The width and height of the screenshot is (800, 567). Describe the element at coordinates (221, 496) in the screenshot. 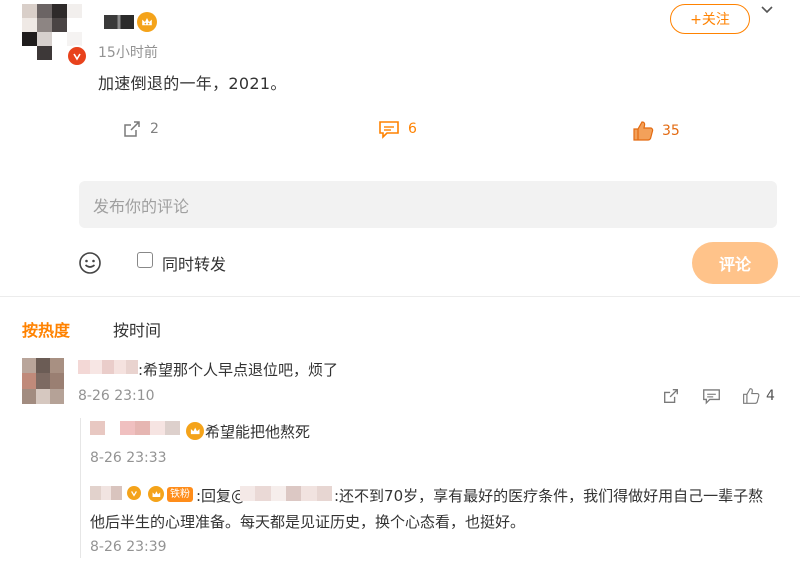

I see `reply-prefix: :回复@` at that location.